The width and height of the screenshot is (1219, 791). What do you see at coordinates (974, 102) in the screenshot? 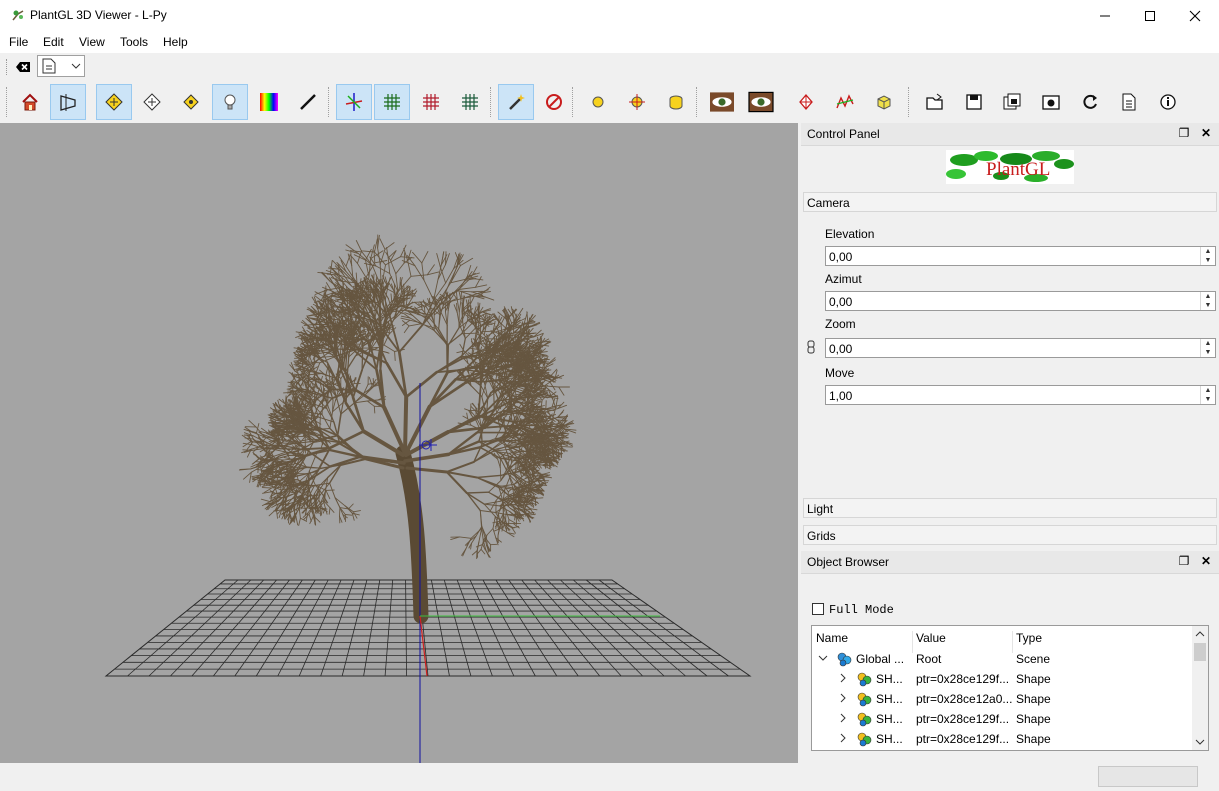
I see `save-button` at bounding box center [974, 102].